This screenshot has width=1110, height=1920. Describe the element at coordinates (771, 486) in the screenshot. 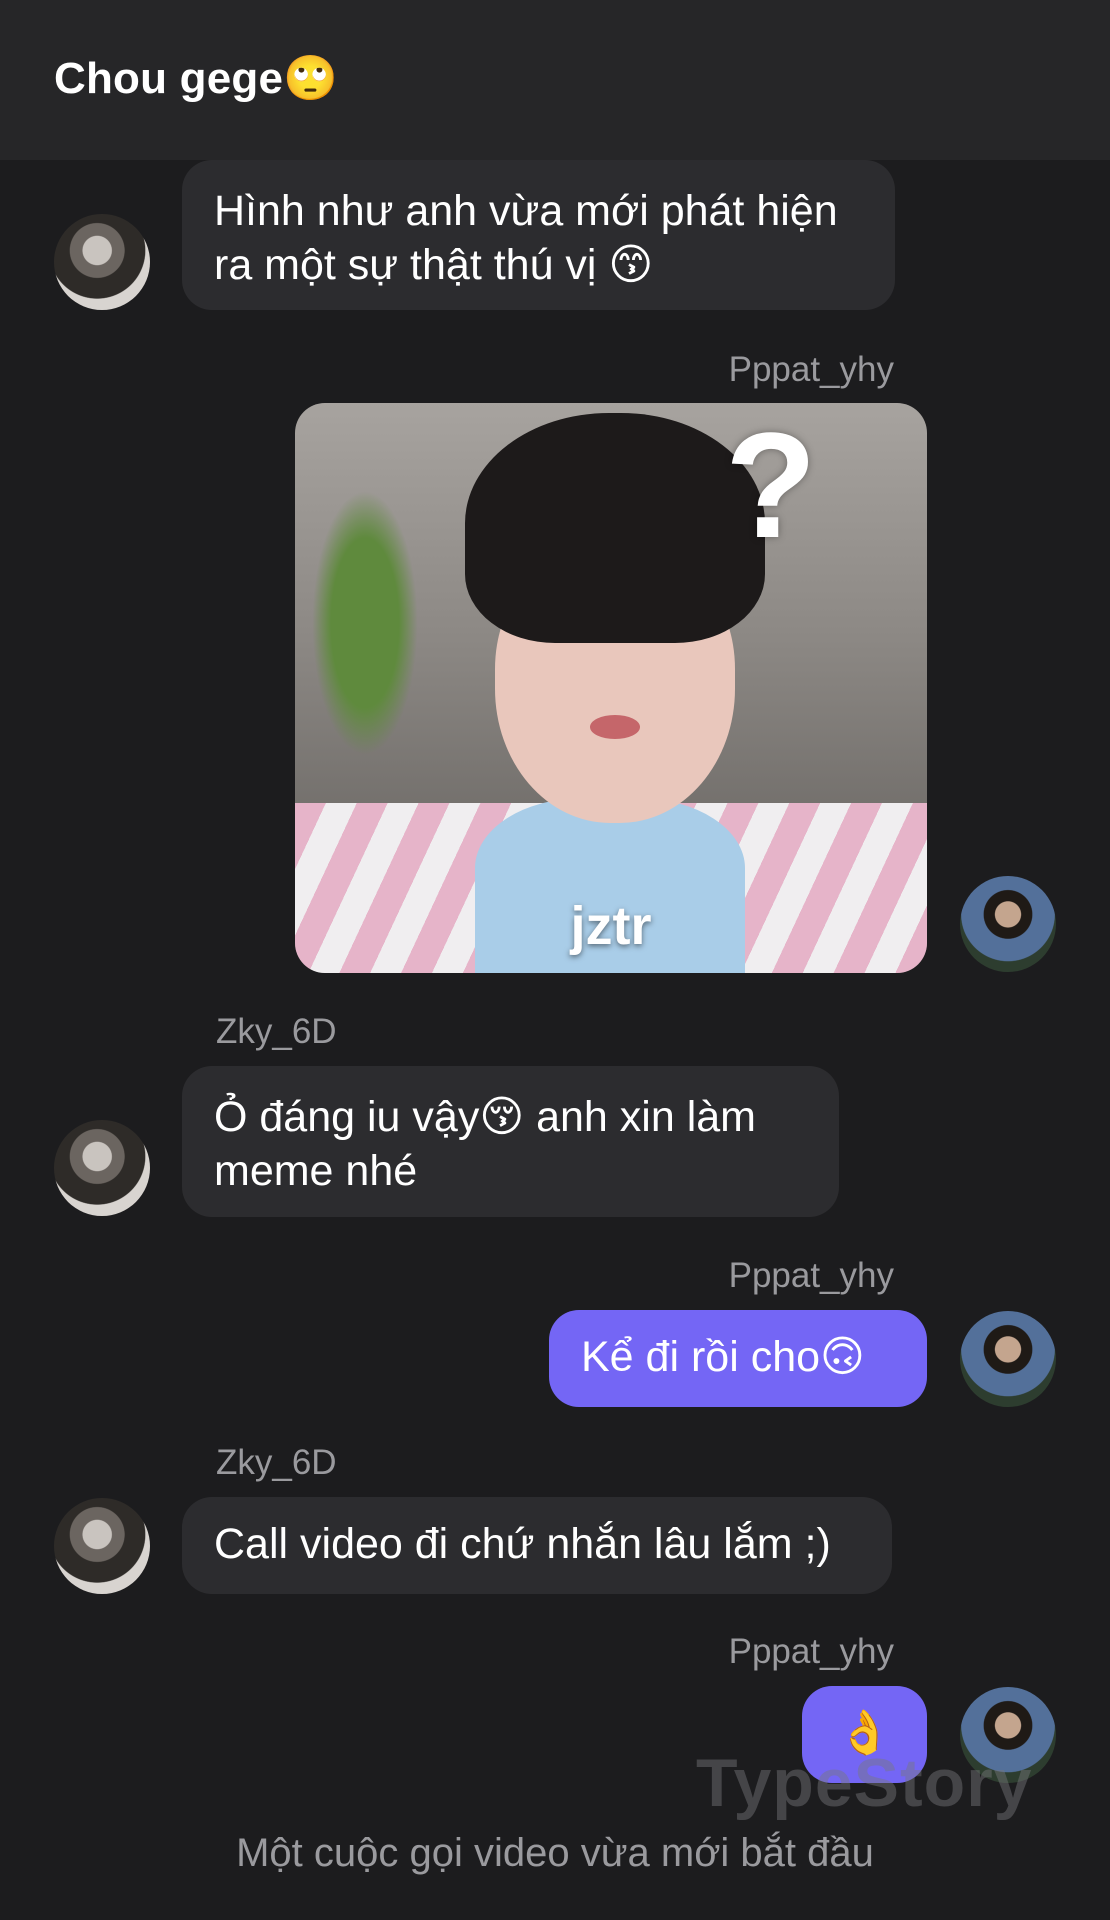

I see `question-mark-overlay: ?` at that location.